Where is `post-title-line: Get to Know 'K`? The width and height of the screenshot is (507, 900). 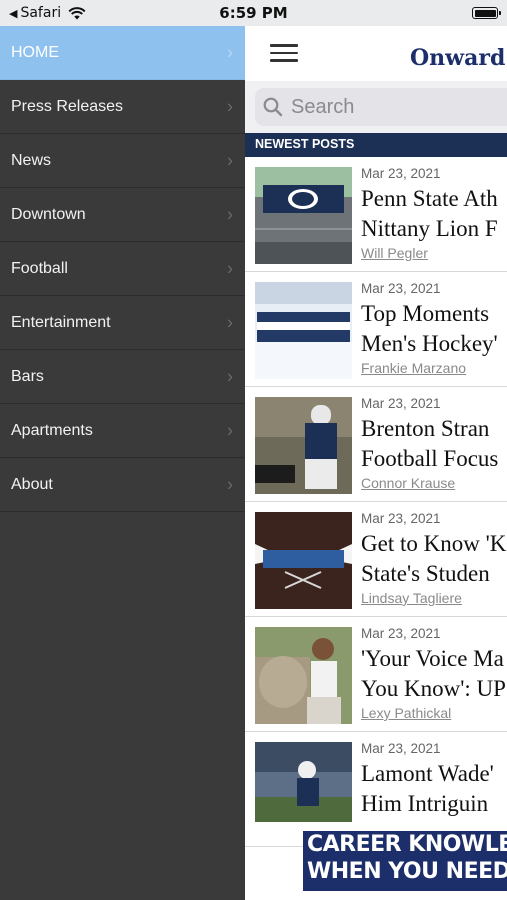 post-title-line: Get to Know 'K is located at coordinates (434, 543).